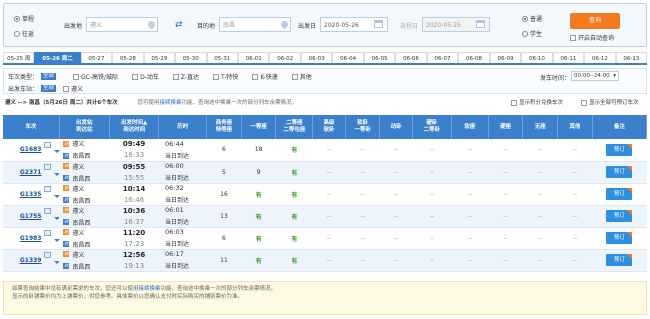 The height and width of the screenshot is (319, 650). What do you see at coordinates (301, 76) in the screenshot?
I see `type-option: 其他` at bounding box center [301, 76].